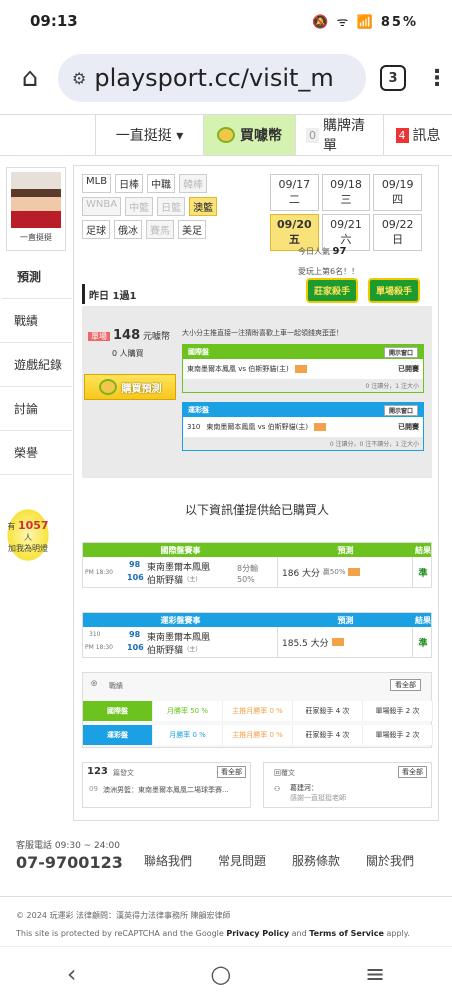 This screenshot has width=452, height=1000. What do you see at coordinates (150, 135) in the screenshot?
I see `user-dropdown: 一直挺挺 ▾` at bounding box center [150, 135].